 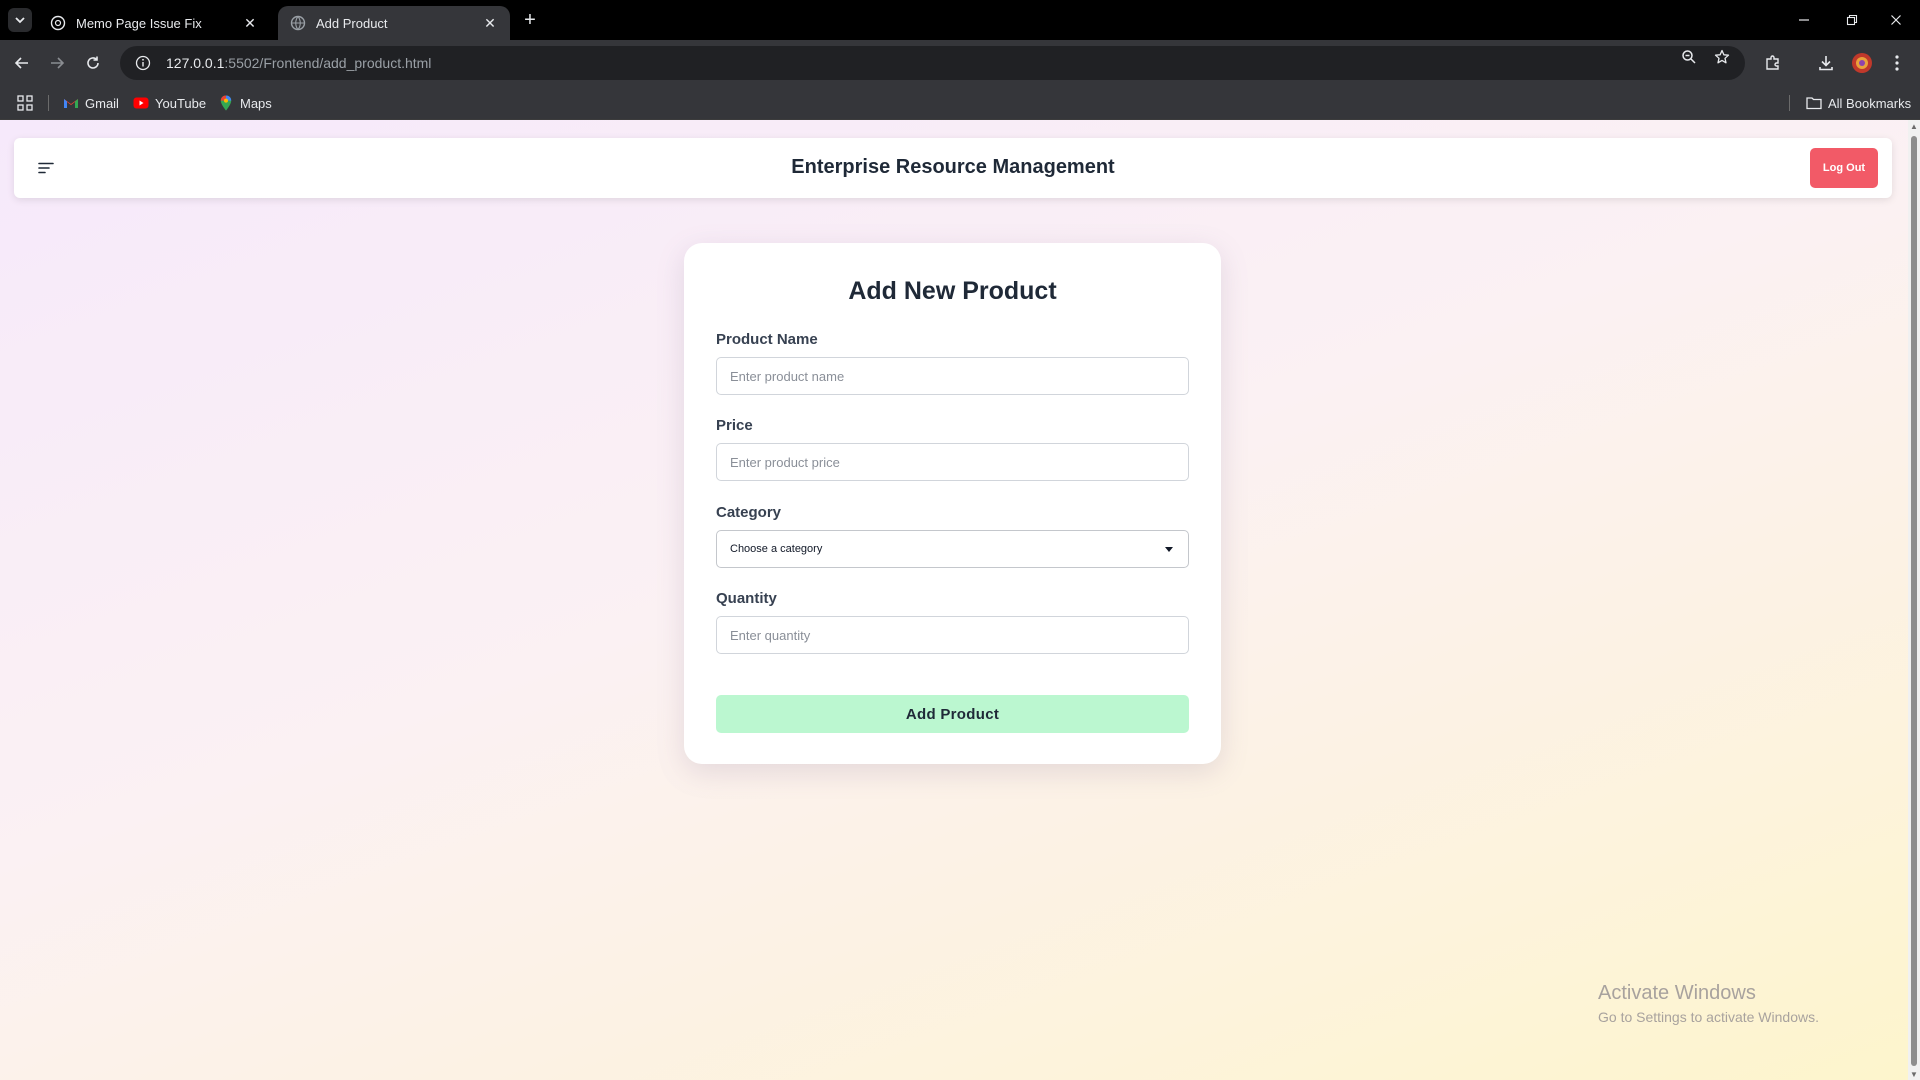 What do you see at coordinates (141, 103) in the screenshot?
I see `youtube-icon` at bounding box center [141, 103].